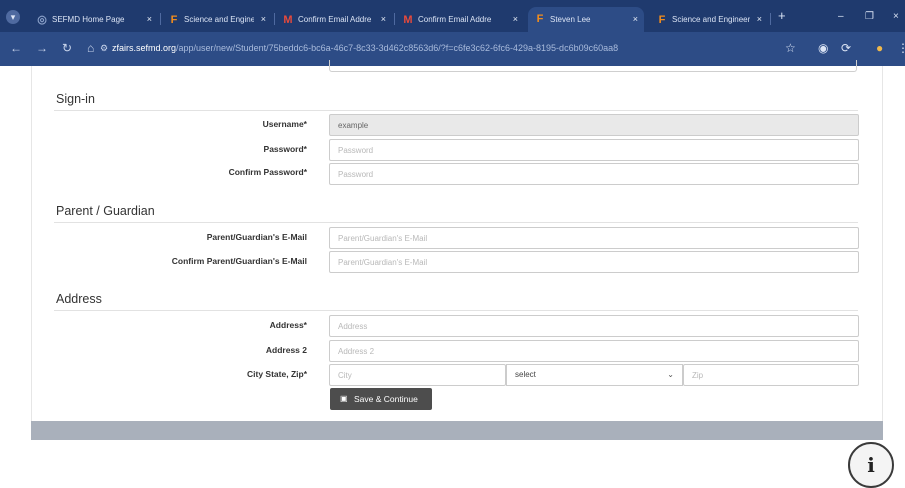 The image size is (905, 488). I want to click on username-field, so click(594, 125).